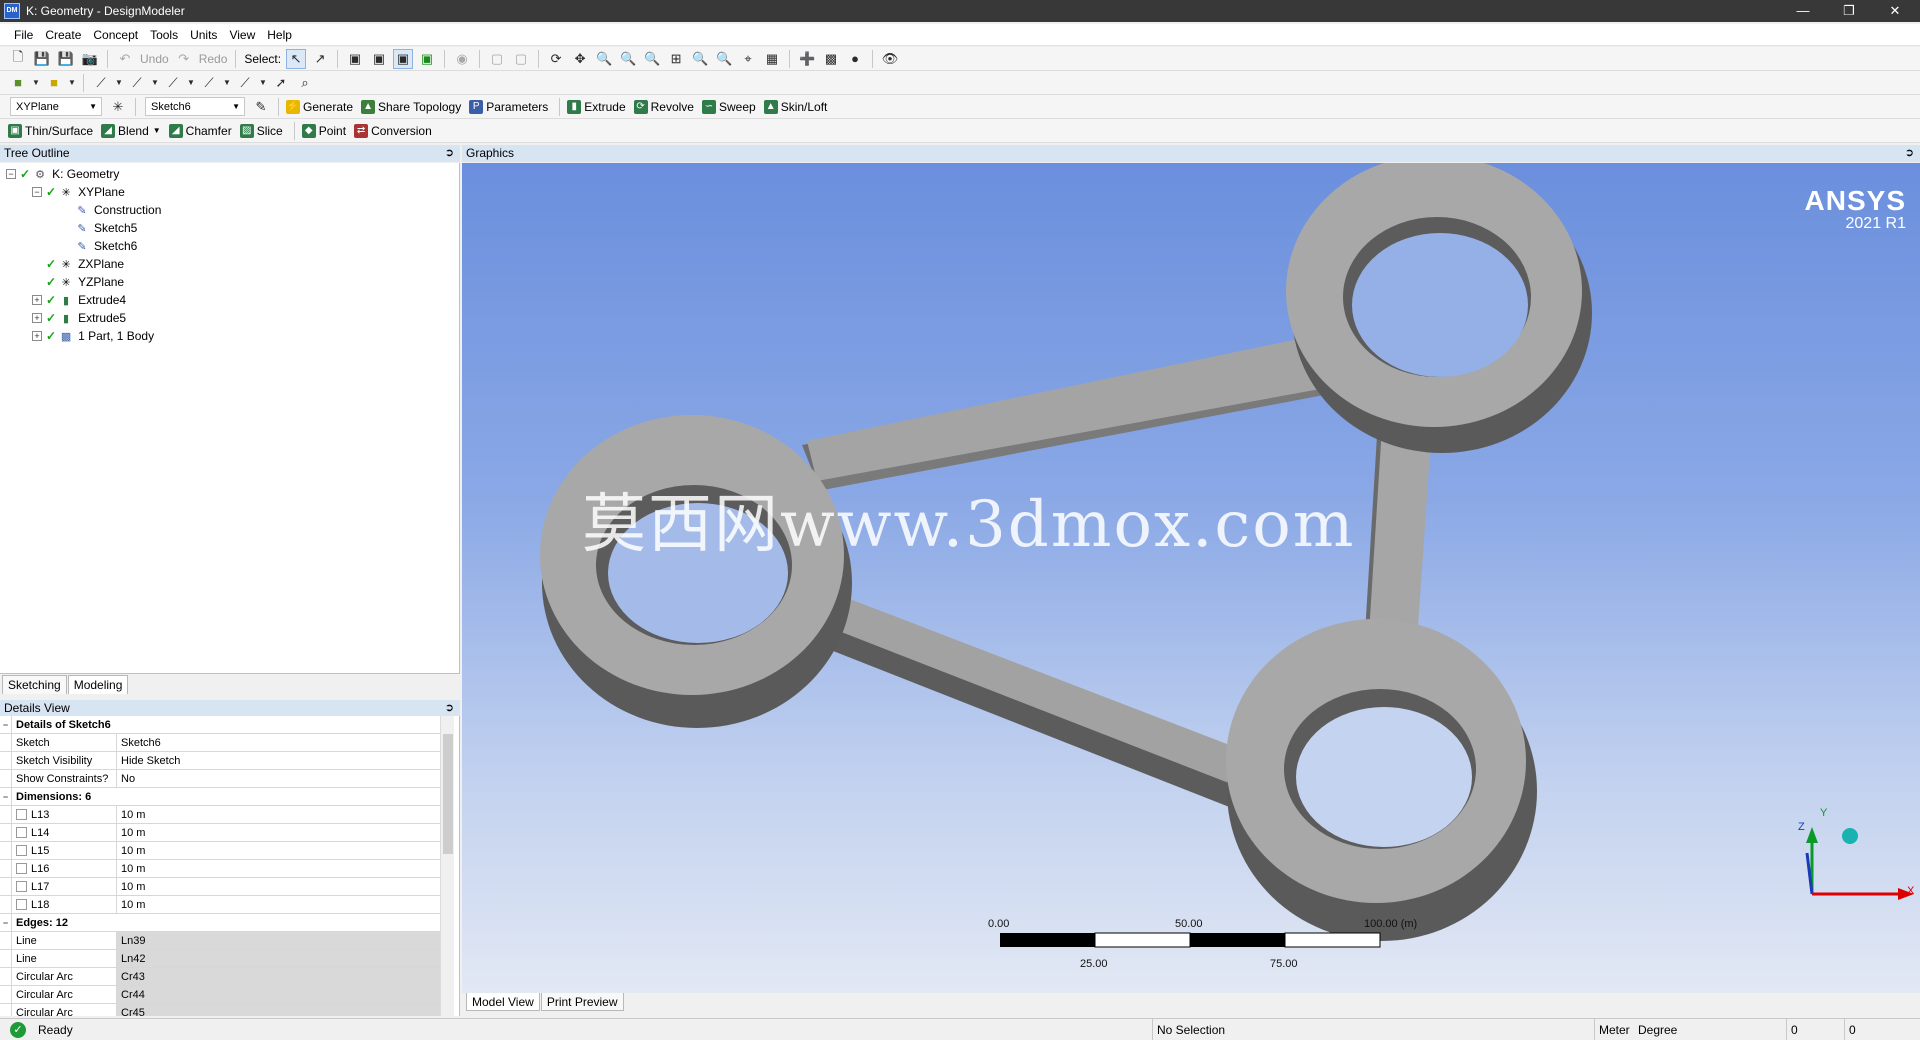 This screenshot has width=1920, height=1040. I want to click on construction-tool-icon: ⌕, so click(305, 83).